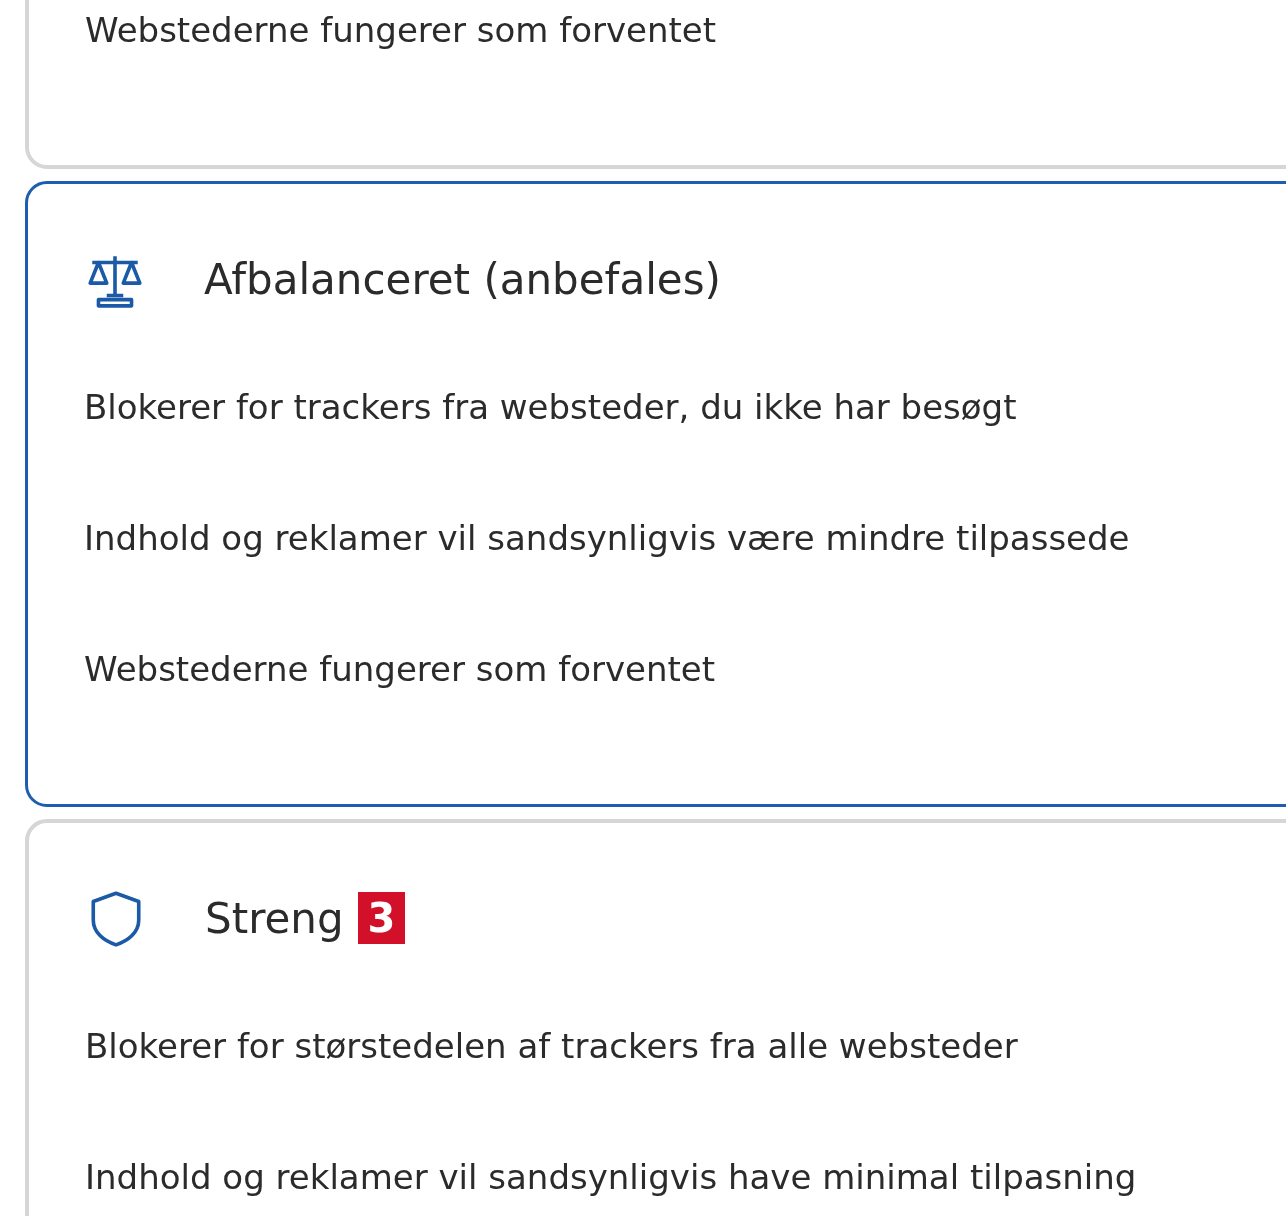  Describe the element at coordinates (551, 1045) in the screenshot. I see `option-description: Blokerer for størstedelen af trackers fra alle websteder` at that location.